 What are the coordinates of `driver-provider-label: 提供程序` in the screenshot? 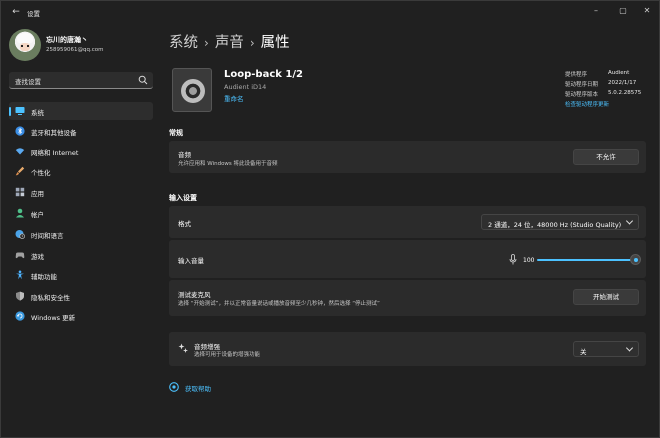 It's located at (576, 75).